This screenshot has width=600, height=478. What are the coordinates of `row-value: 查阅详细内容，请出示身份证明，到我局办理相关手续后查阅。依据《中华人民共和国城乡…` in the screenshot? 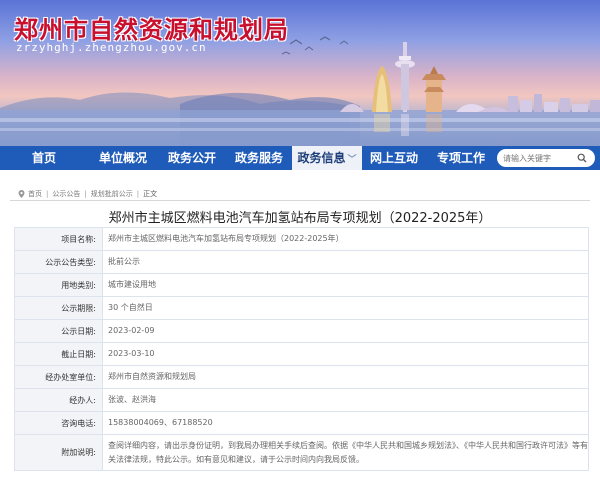 It's located at (345, 452).